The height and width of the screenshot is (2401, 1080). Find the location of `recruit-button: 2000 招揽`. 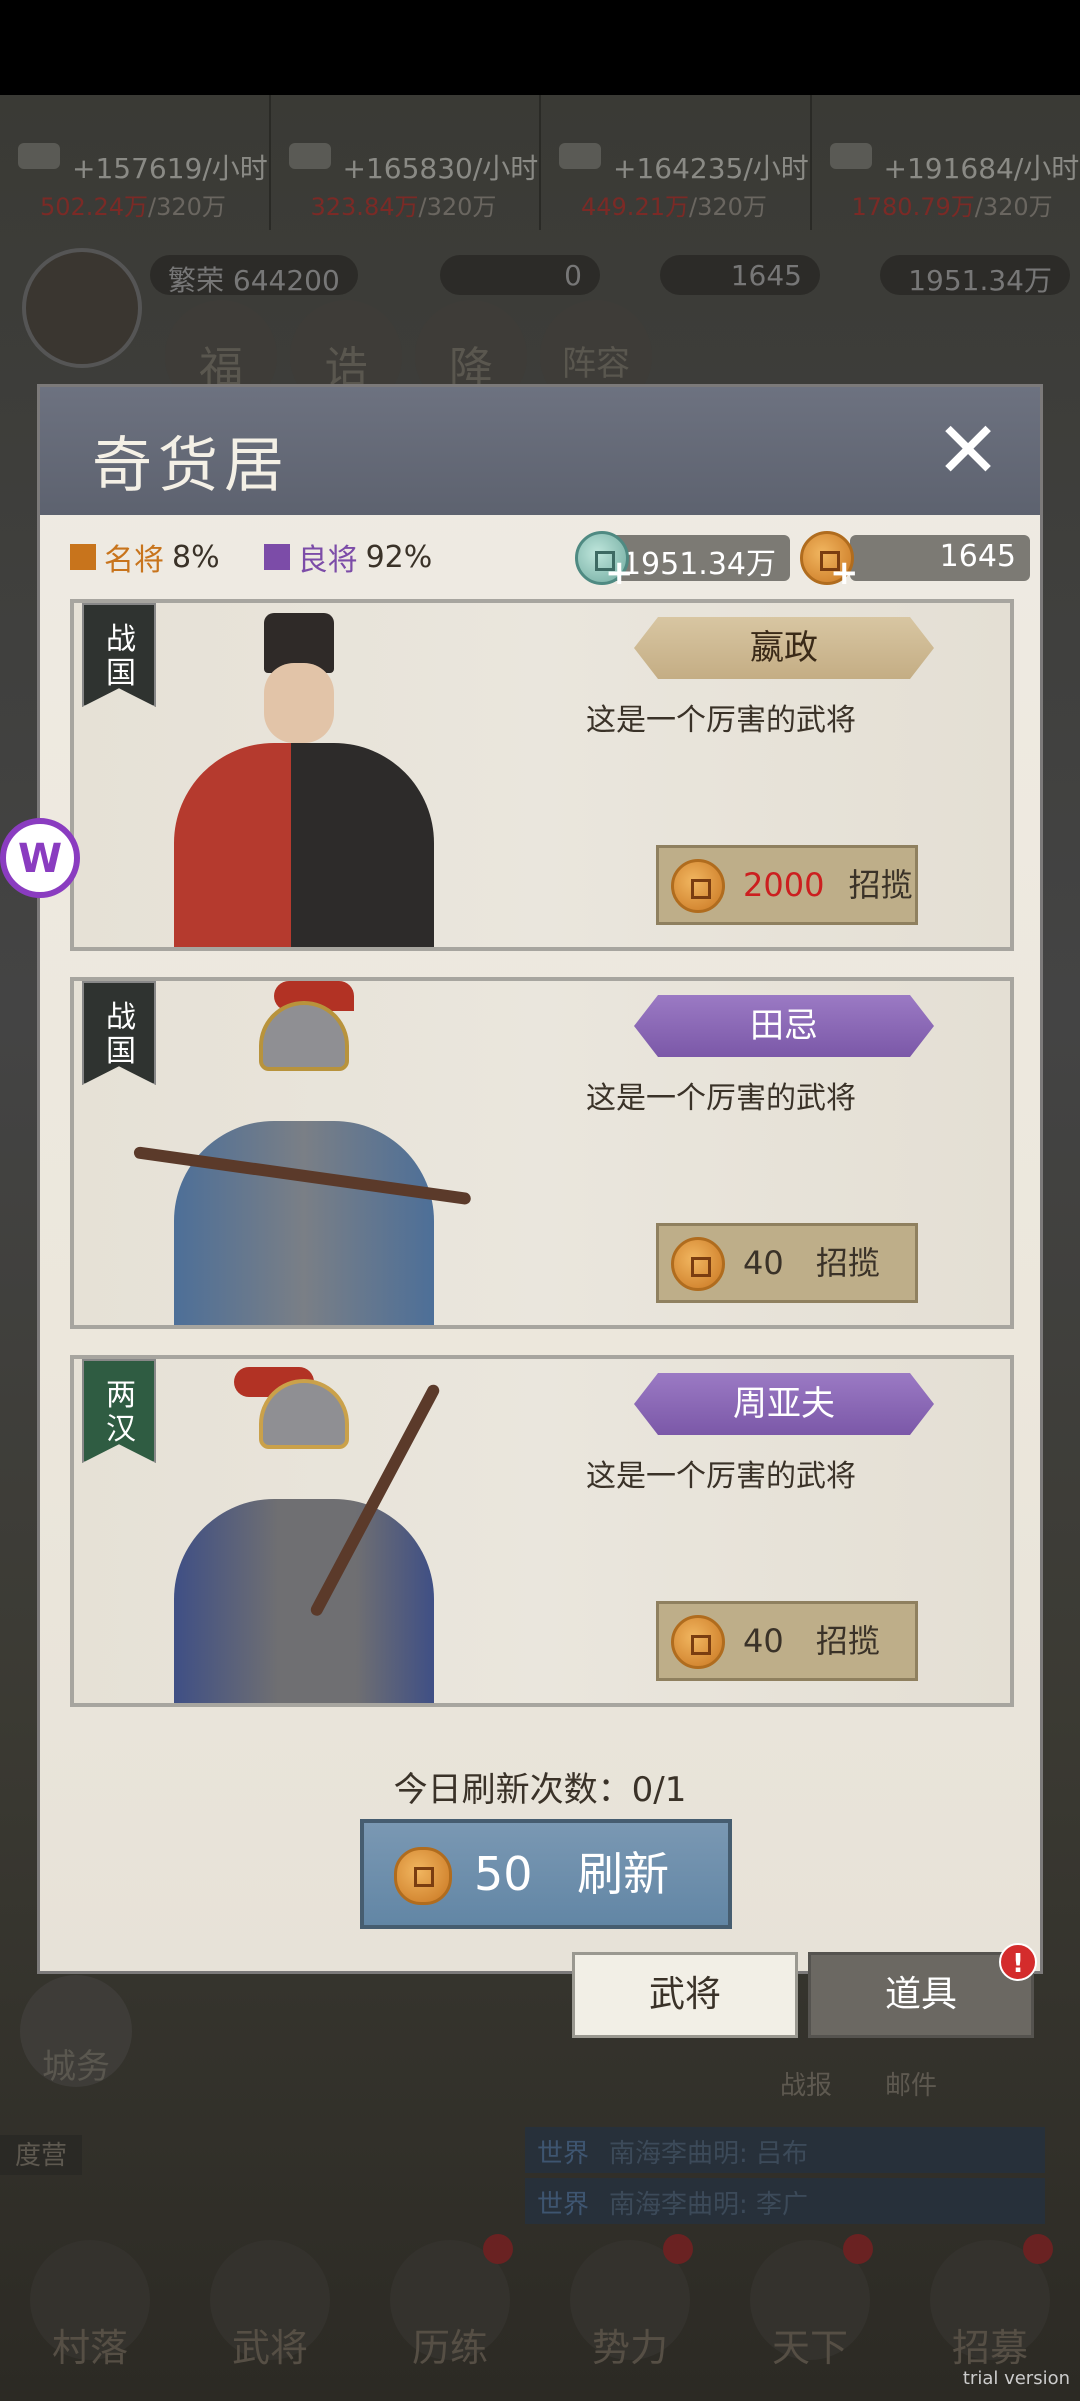

recruit-button: 2000 招揽 is located at coordinates (787, 885).